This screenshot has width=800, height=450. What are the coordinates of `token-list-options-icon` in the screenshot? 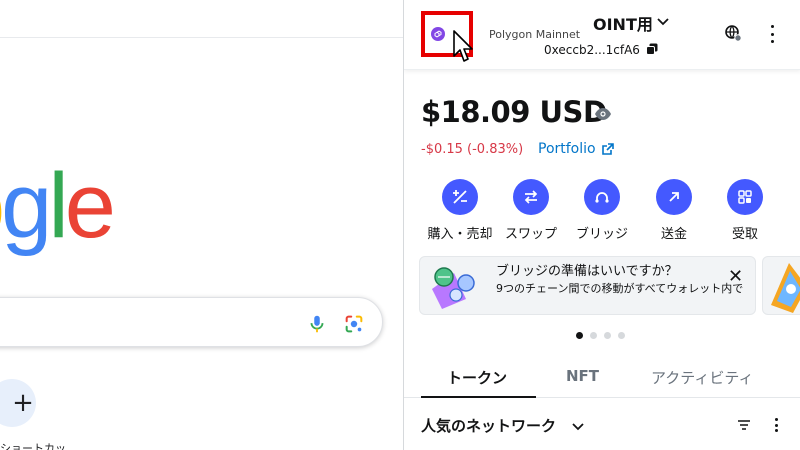 It's located at (776, 425).